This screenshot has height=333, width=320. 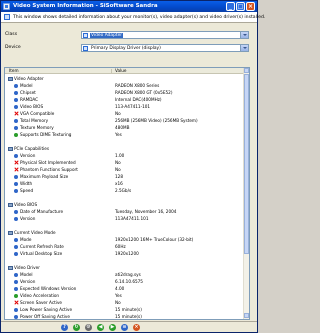 I want to click on list-item: Texture Memory 480MB, so click(x=127, y=127).